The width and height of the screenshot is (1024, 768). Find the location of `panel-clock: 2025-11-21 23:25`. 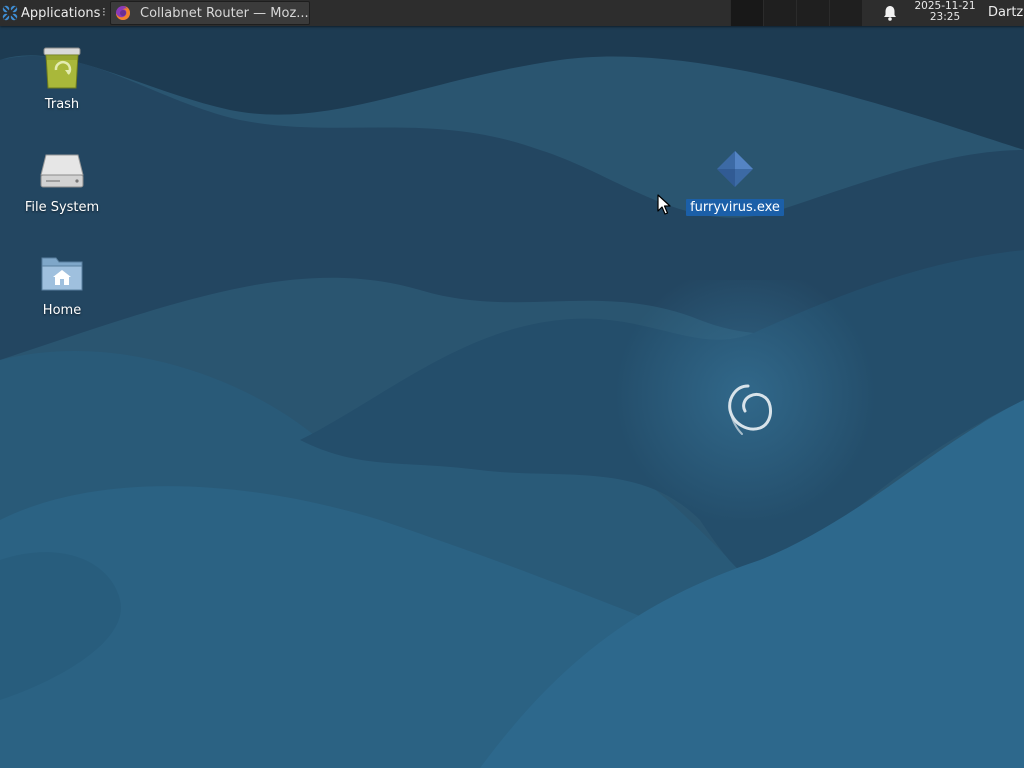

panel-clock: 2025-11-21 23:25 is located at coordinates (945, 12).